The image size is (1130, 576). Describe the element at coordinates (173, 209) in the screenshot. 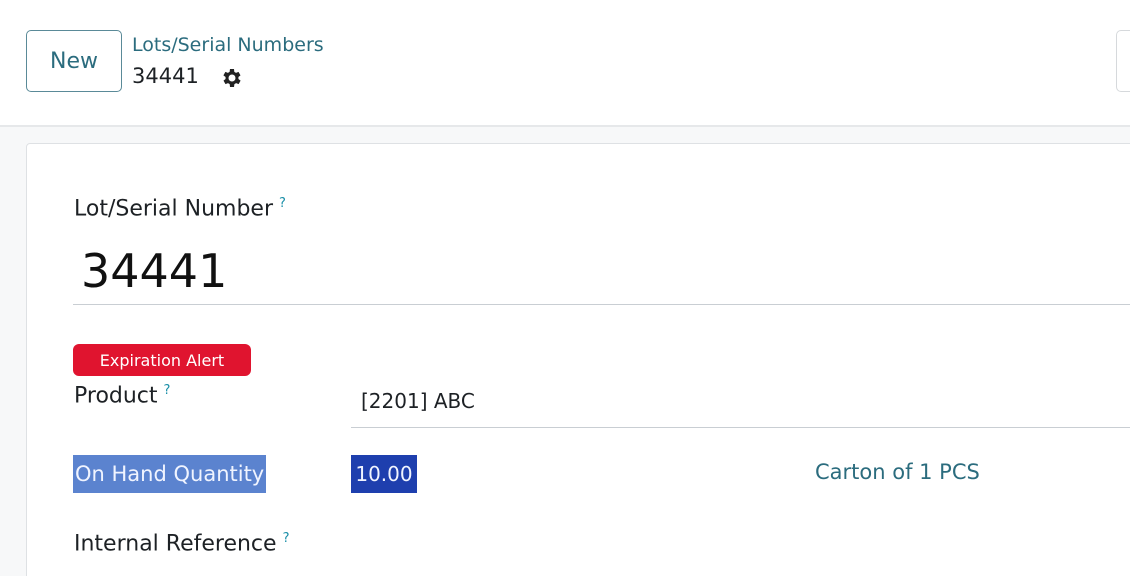

I see `lot-serial-number-label-text: Lot/Serial Number` at that location.